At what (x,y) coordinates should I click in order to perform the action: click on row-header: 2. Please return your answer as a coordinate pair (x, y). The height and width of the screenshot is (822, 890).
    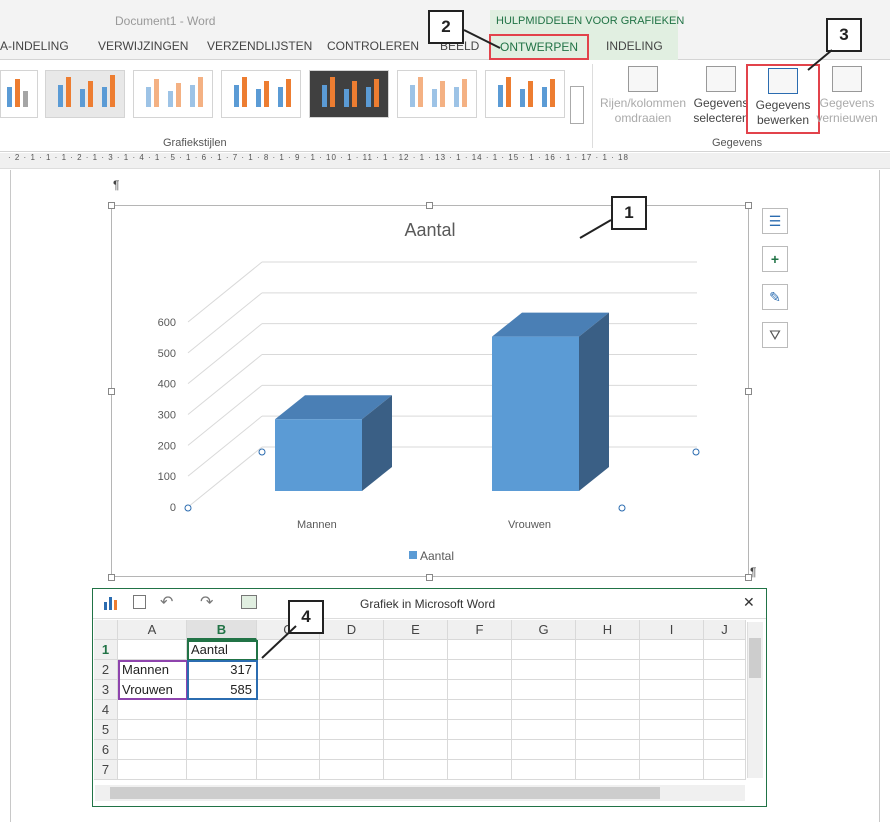
    Looking at the image, I should click on (106, 670).